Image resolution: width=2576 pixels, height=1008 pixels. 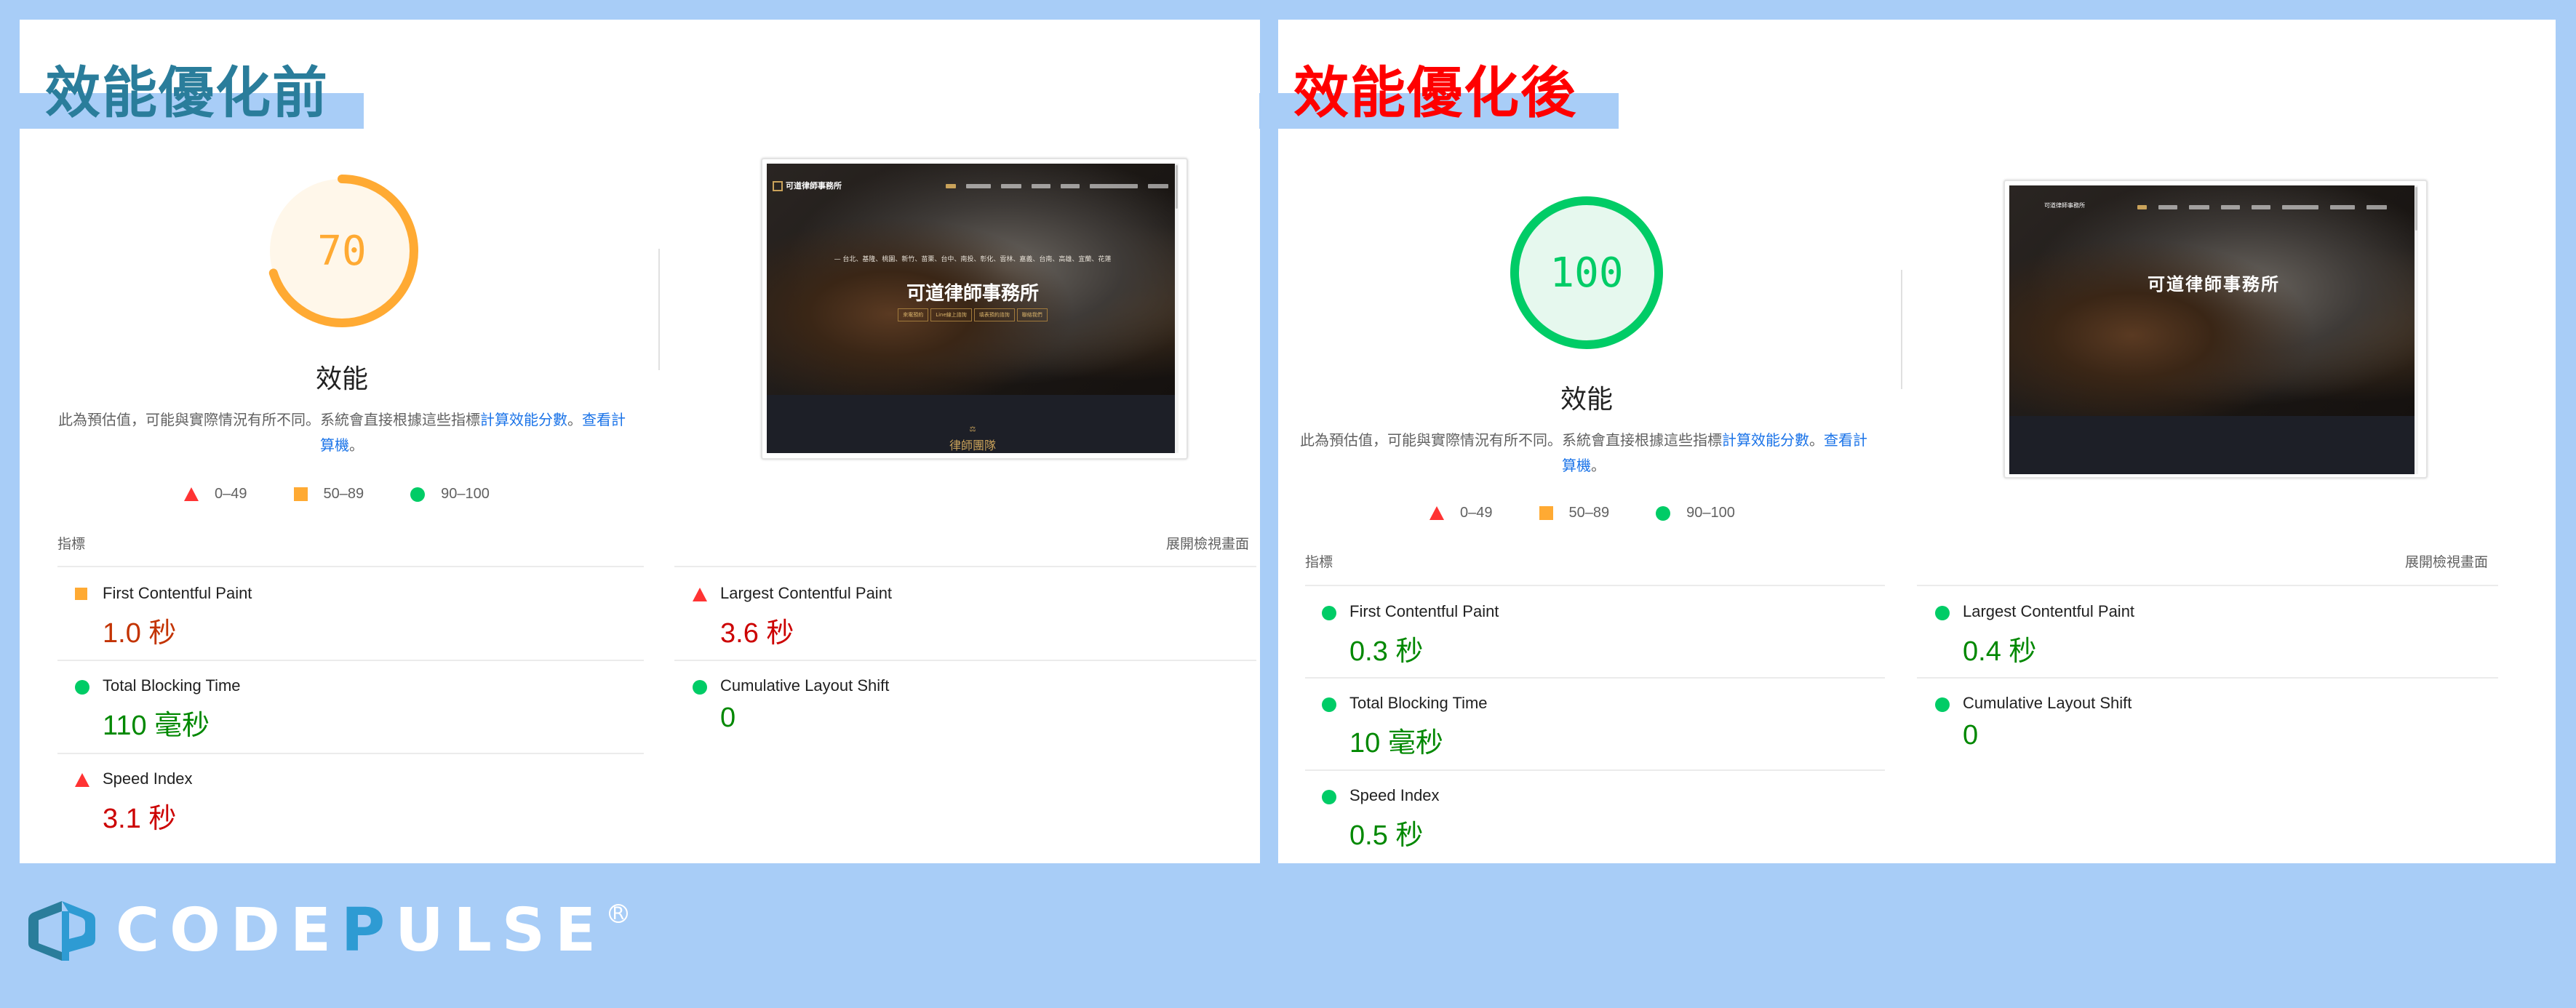 What do you see at coordinates (1476, 513) in the screenshot?
I see `legend-label: 0–49` at bounding box center [1476, 513].